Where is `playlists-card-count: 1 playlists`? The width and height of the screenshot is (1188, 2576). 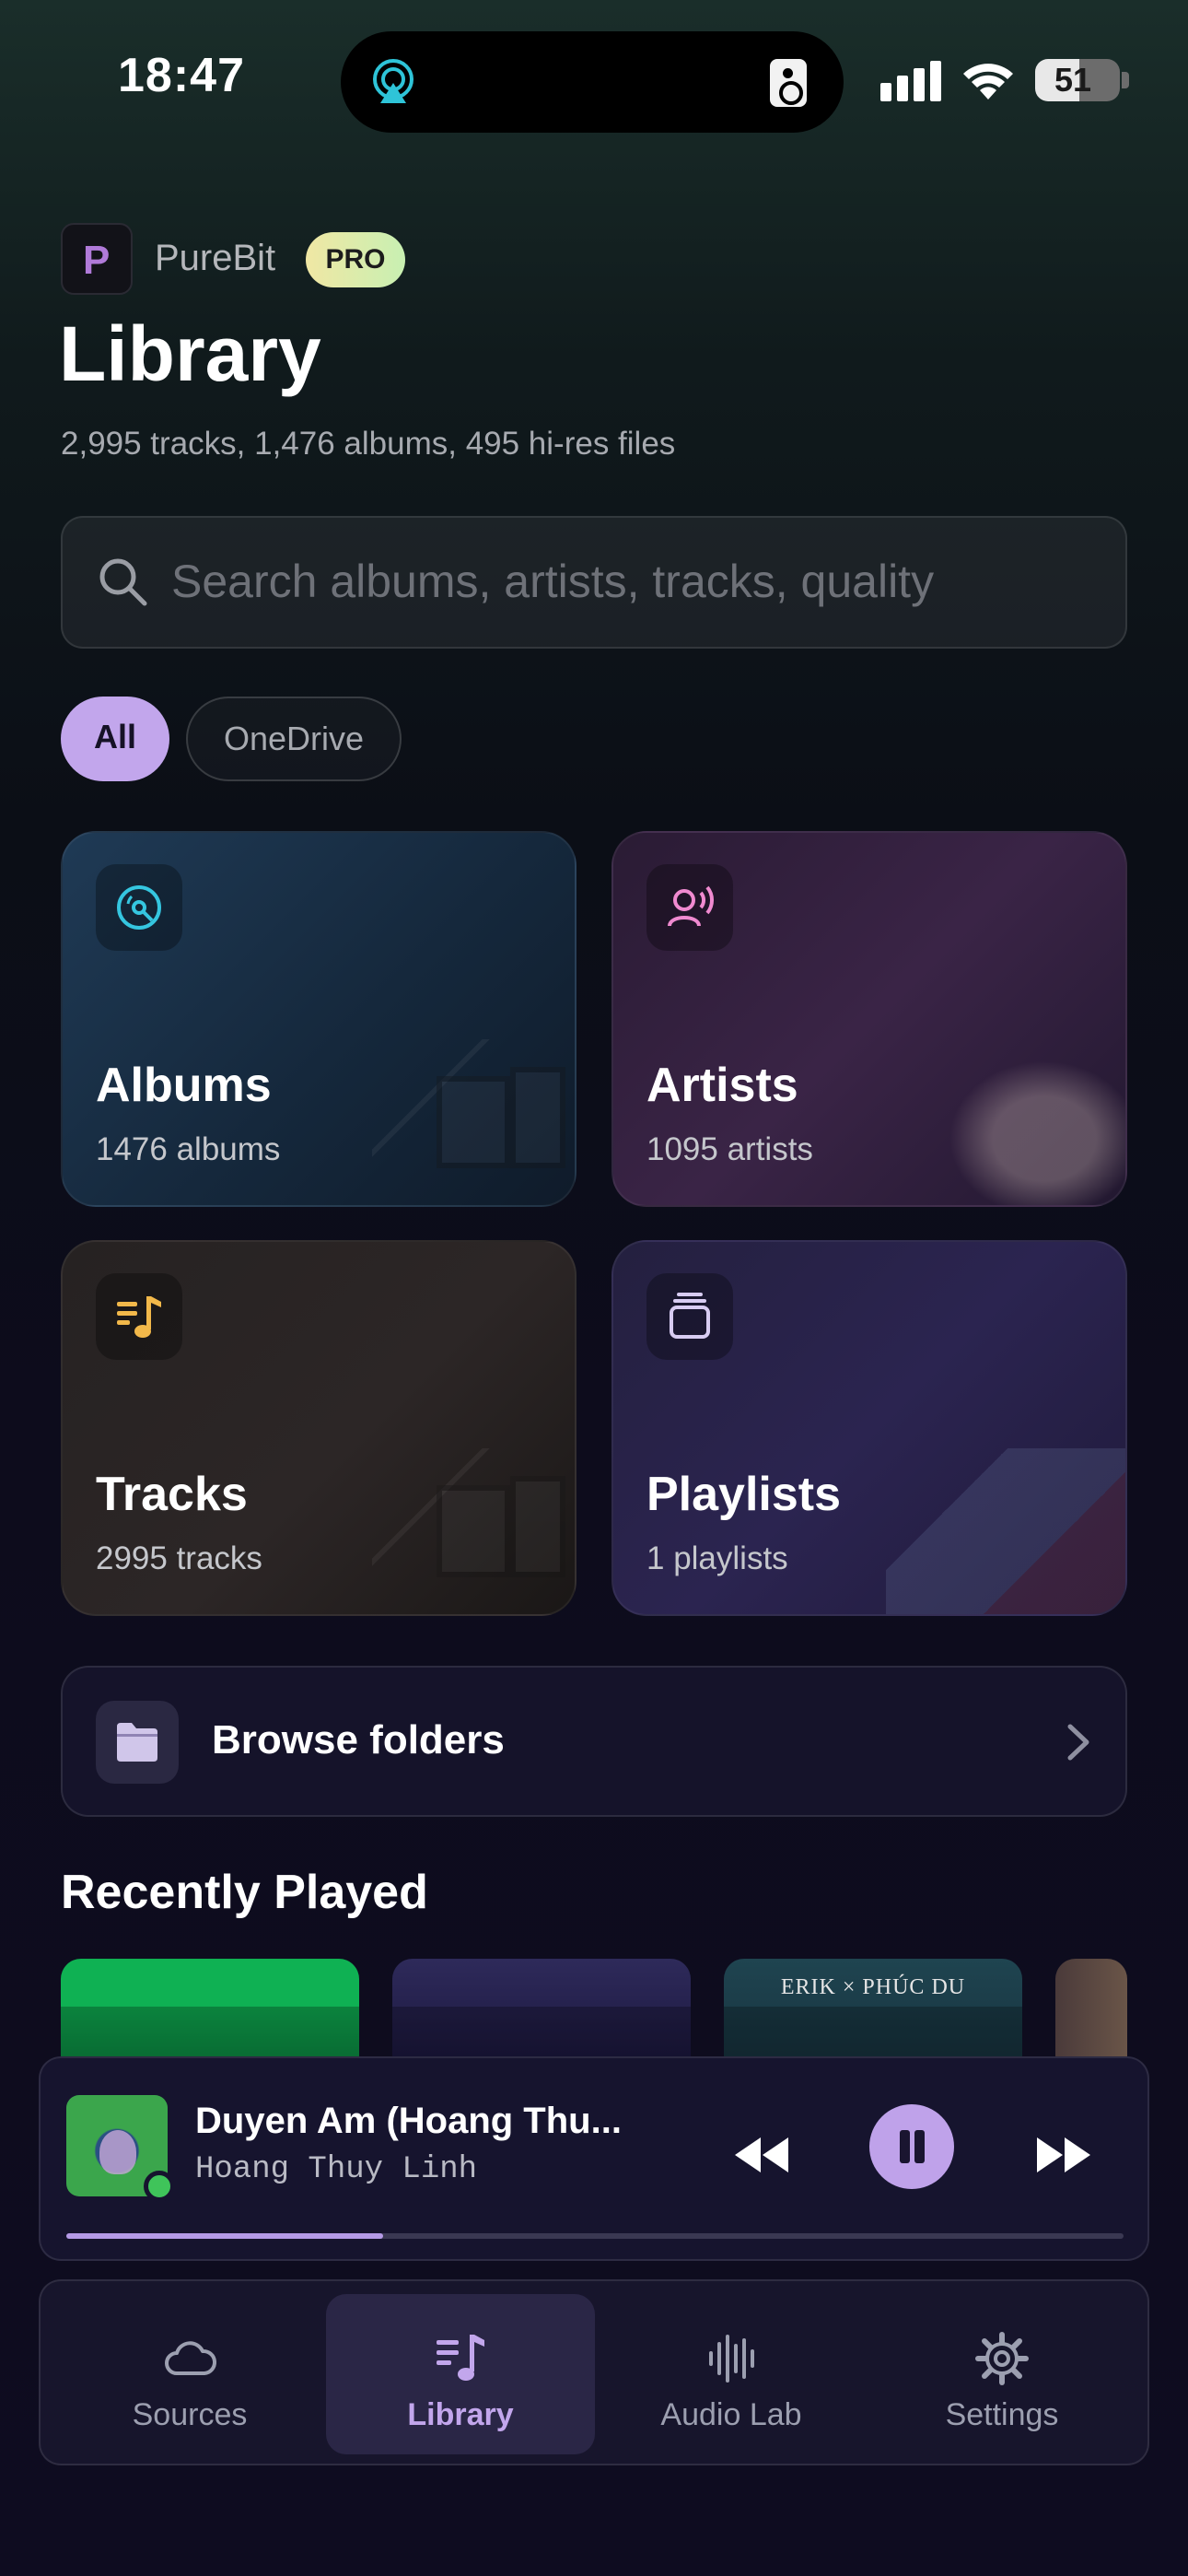 playlists-card-count: 1 playlists is located at coordinates (717, 1558).